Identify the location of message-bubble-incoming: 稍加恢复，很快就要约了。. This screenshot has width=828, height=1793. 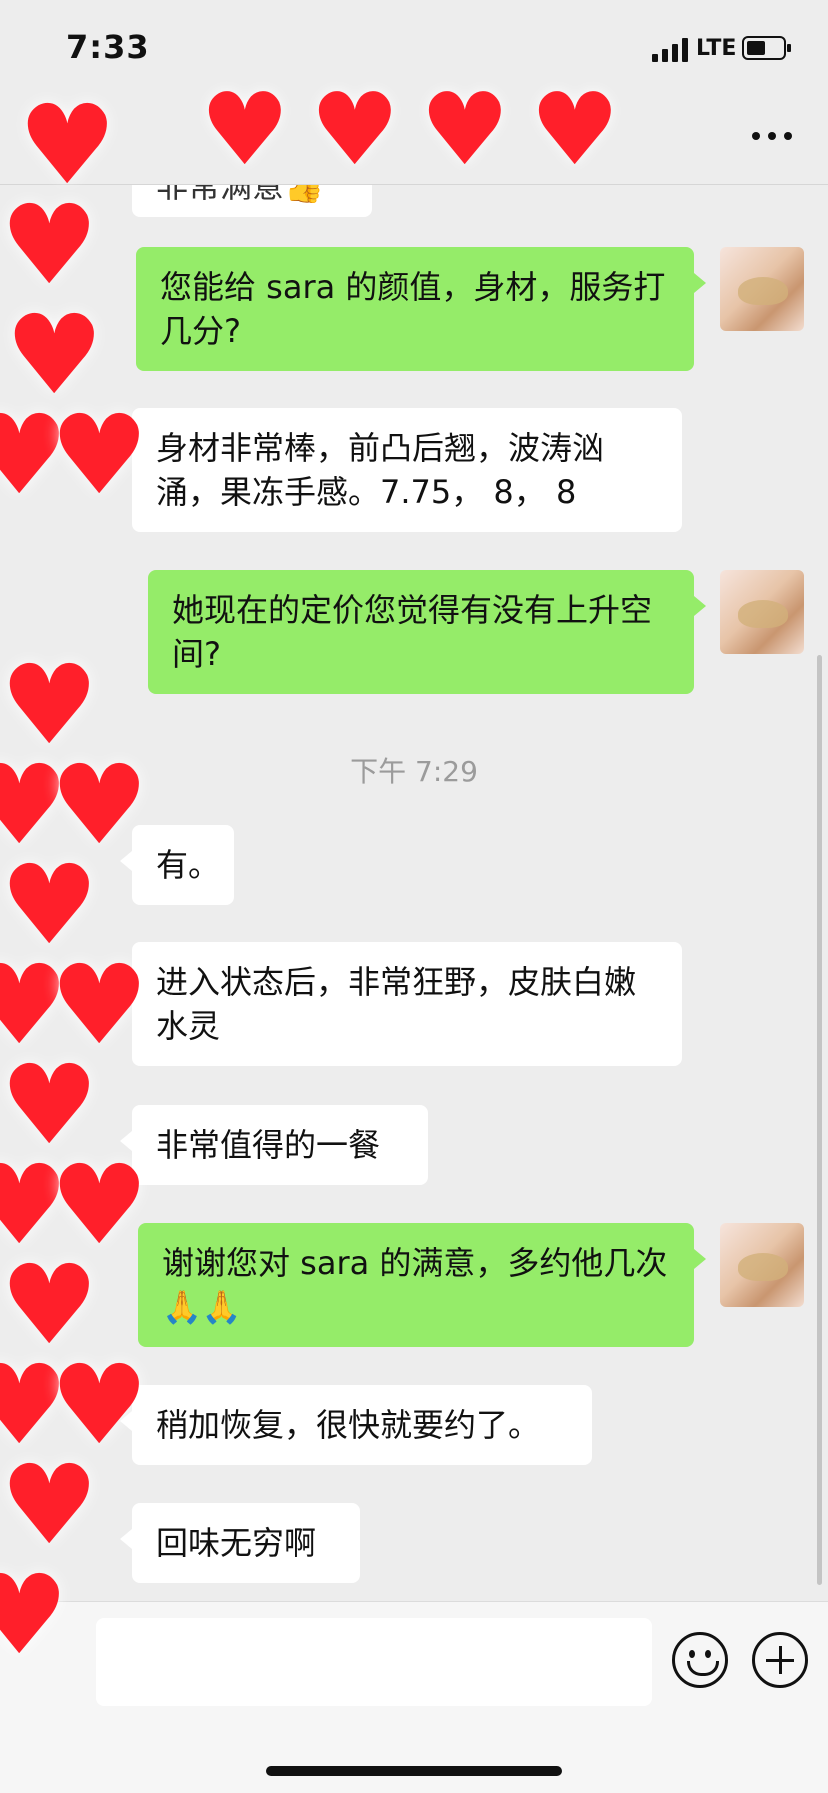
(356, 1425).